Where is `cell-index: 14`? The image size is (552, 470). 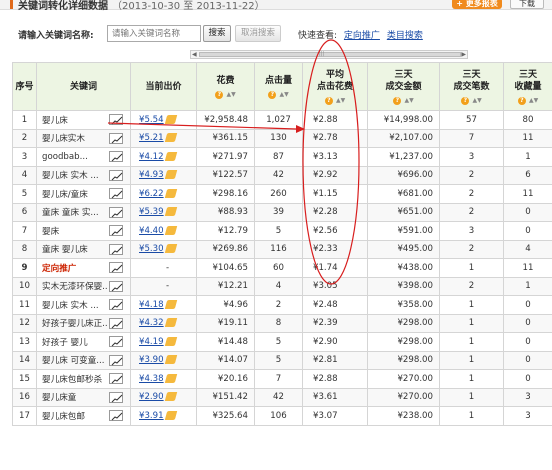 cell-index: 14 is located at coordinates (24, 360).